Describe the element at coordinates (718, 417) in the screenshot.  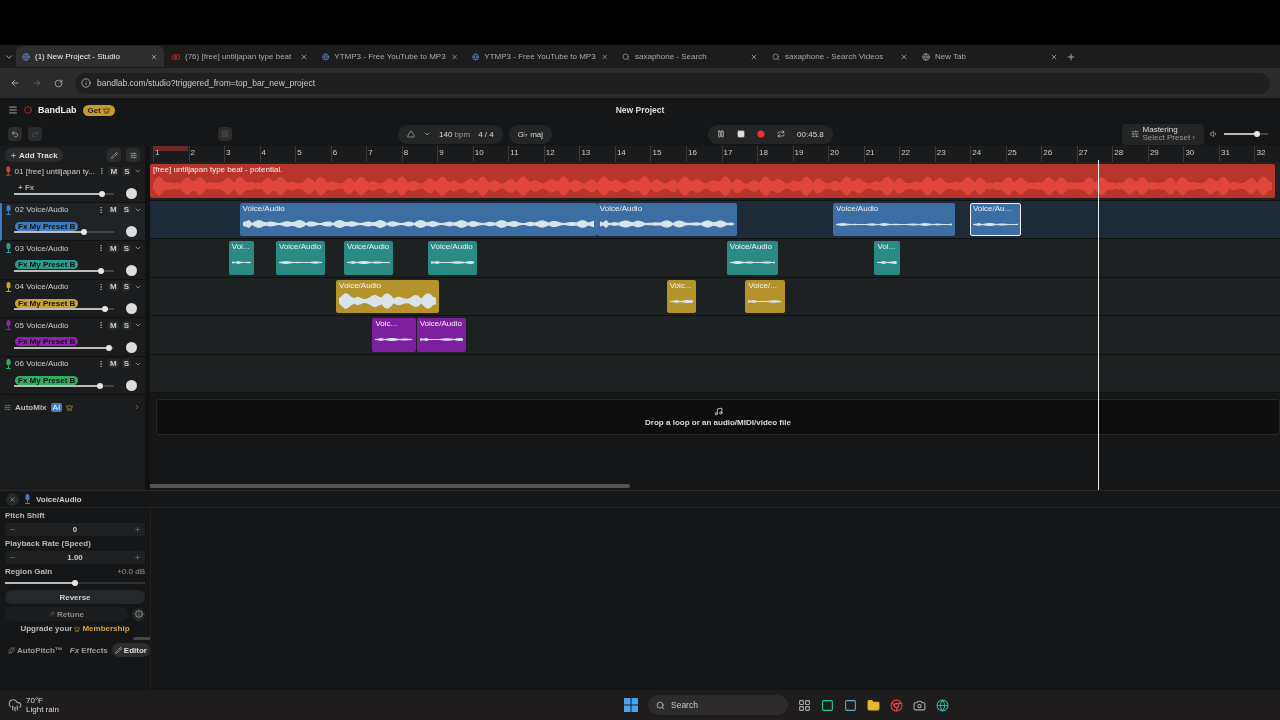
I see `drop-zone: Drop a loop or an audio/MIDI/video file` at that location.